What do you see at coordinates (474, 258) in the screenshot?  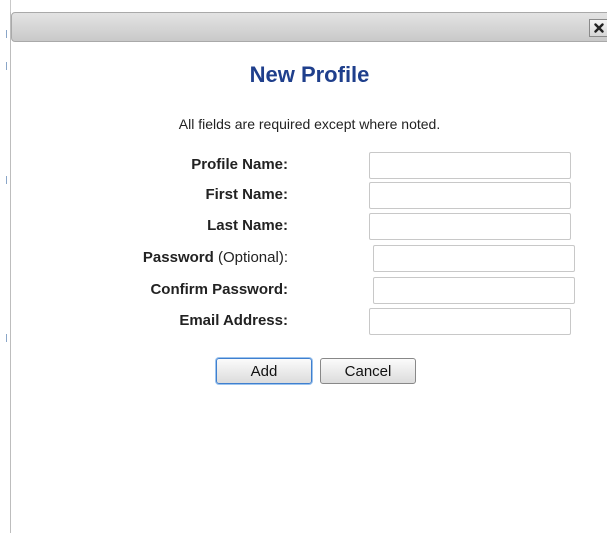 I see `password-input` at bounding box center [474, 258].